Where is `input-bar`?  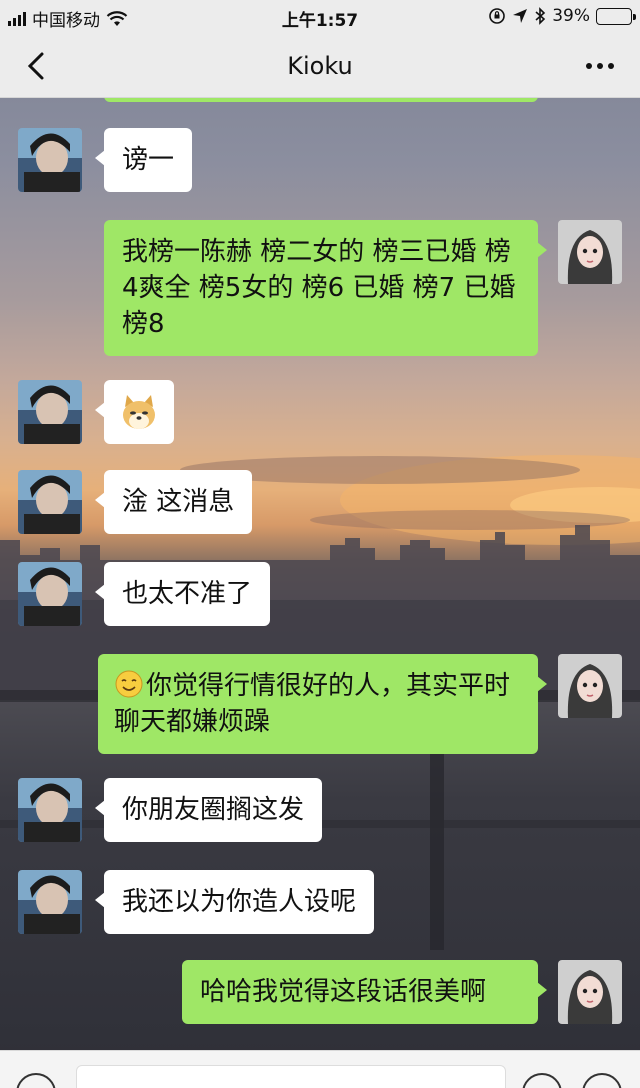
input-bar is located at coordinates (320, 1069).